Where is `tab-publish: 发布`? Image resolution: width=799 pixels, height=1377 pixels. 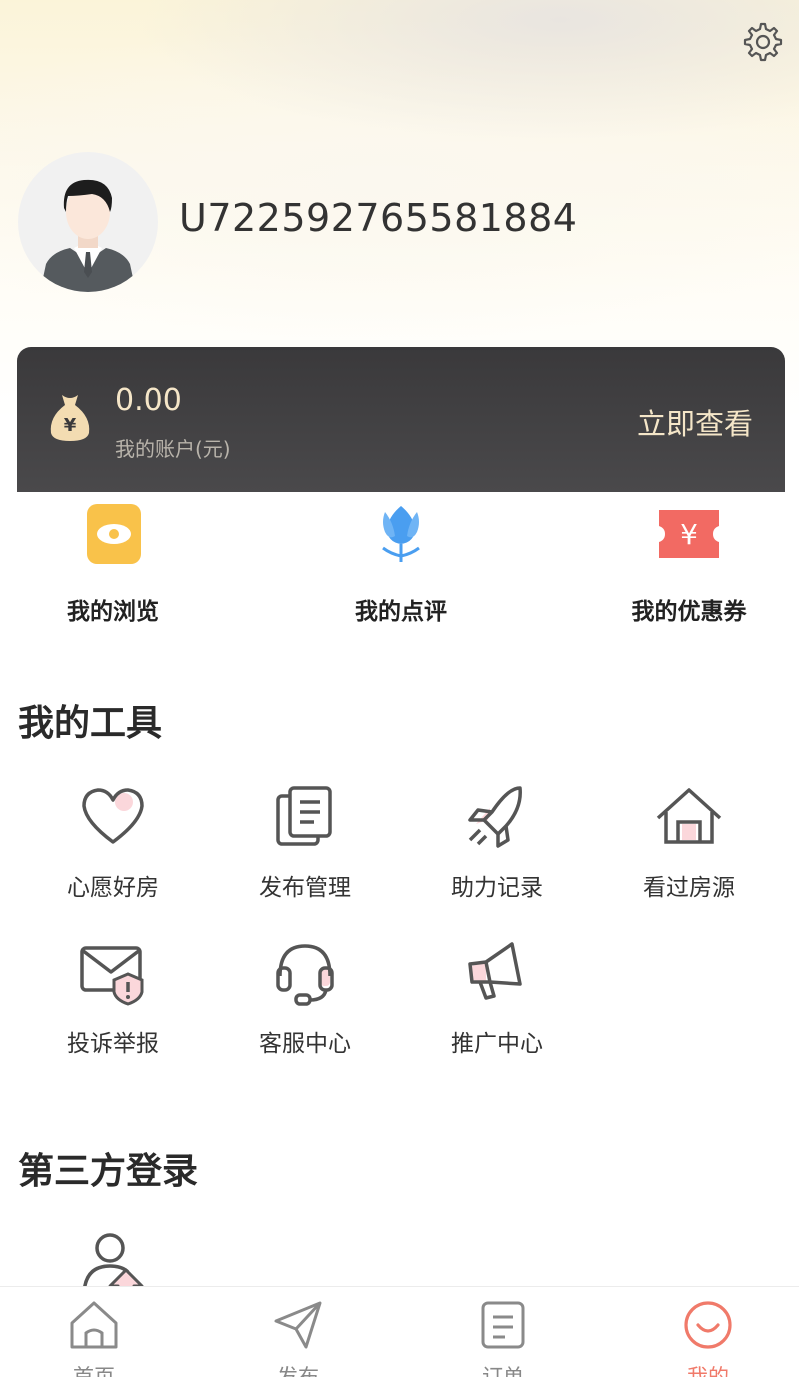 tab-publish: 发布 is located at coordinates (298, 1332).